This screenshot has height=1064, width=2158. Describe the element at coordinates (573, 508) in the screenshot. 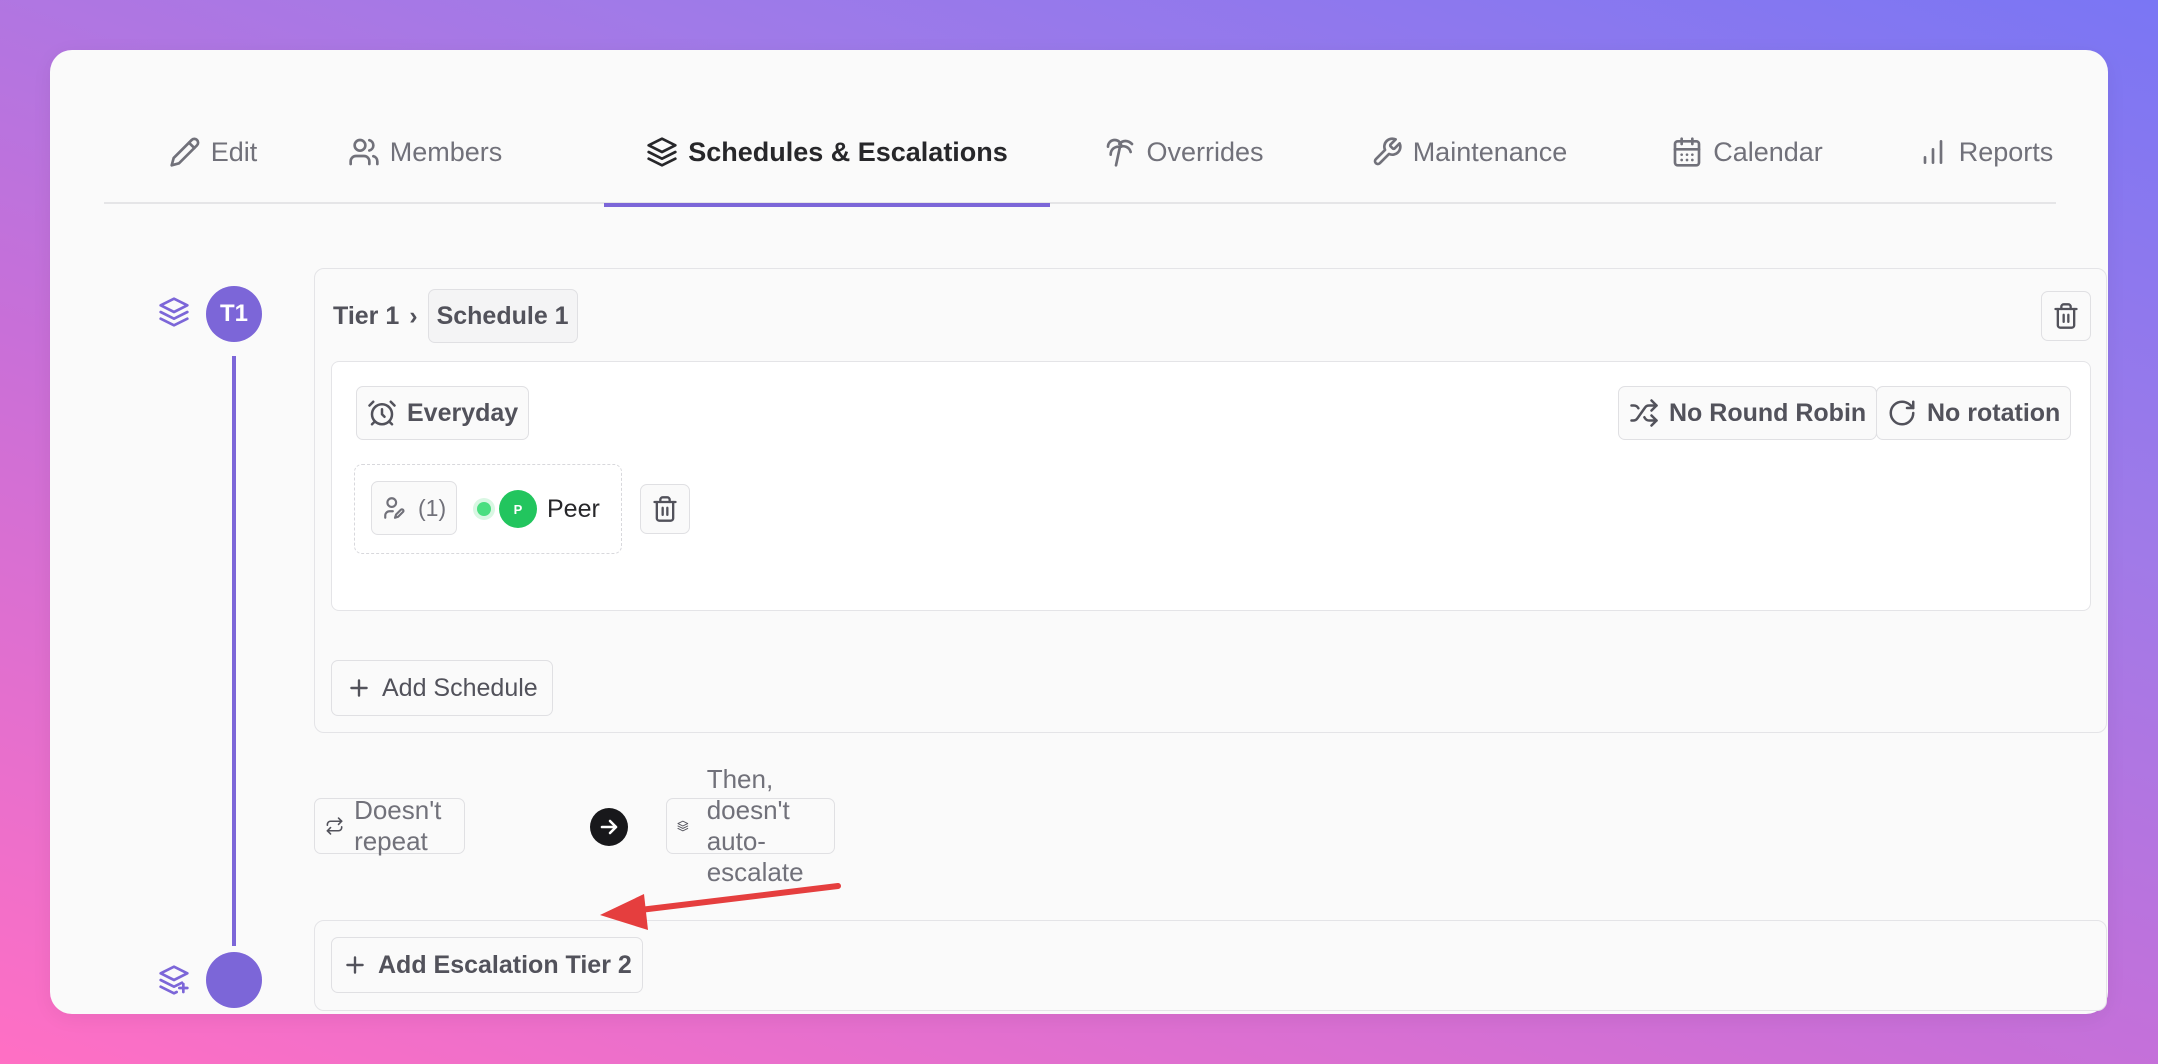

I see `member-name: Peer` at that location.